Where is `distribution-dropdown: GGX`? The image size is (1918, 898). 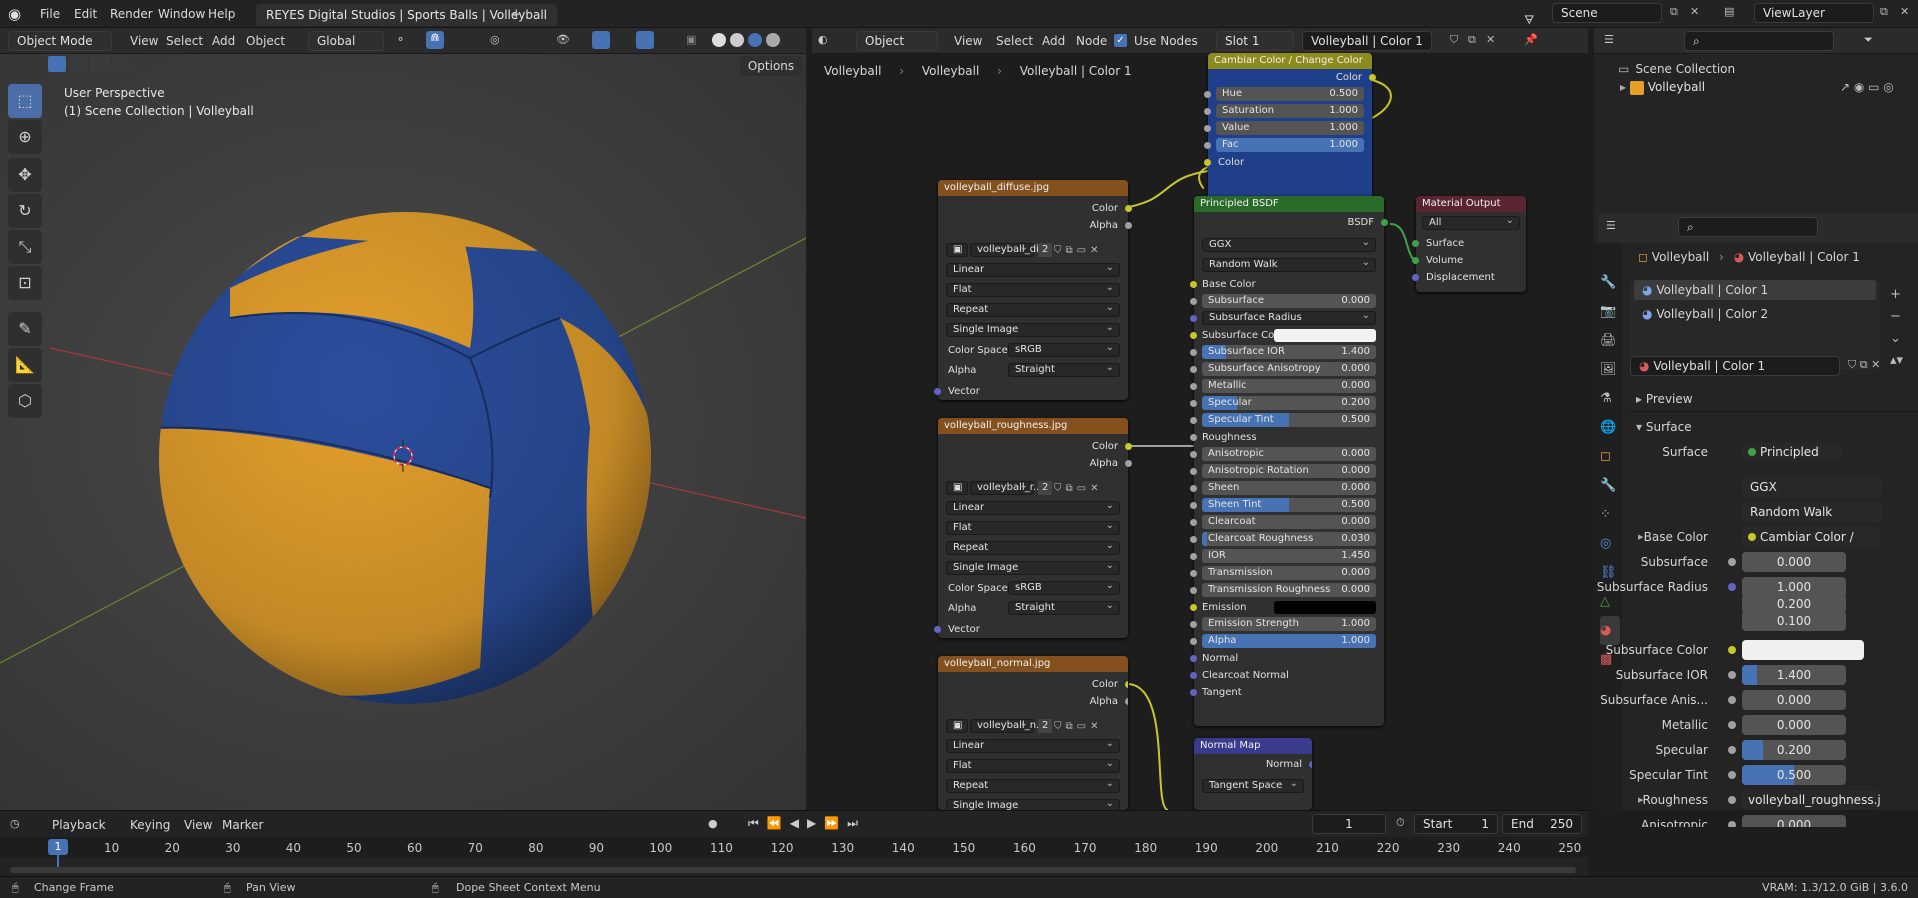
distribution-dropdown: GGX is located at coordinates (1289, 244).